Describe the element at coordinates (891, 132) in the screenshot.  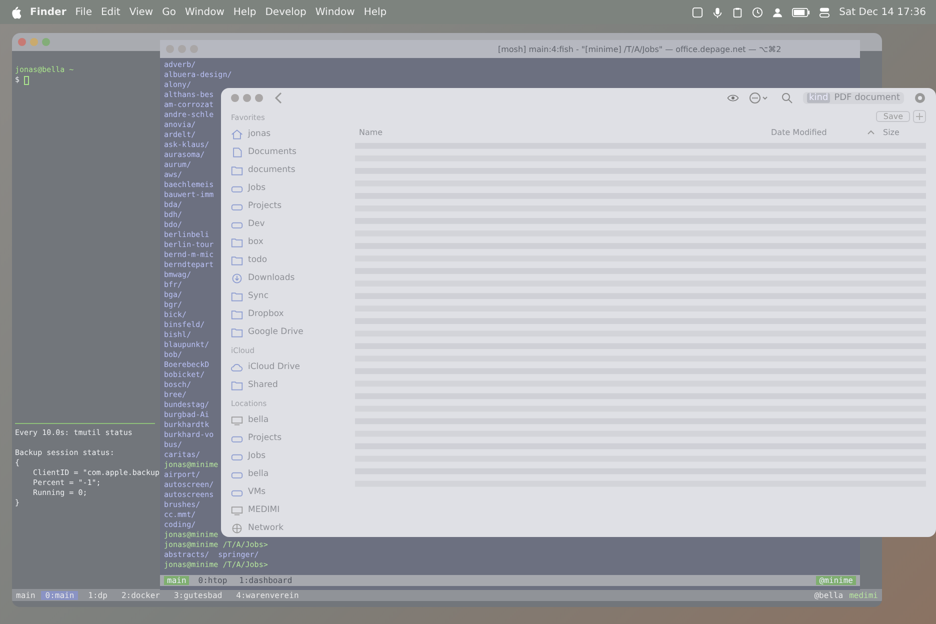
I see `column-header: Size` at that location.